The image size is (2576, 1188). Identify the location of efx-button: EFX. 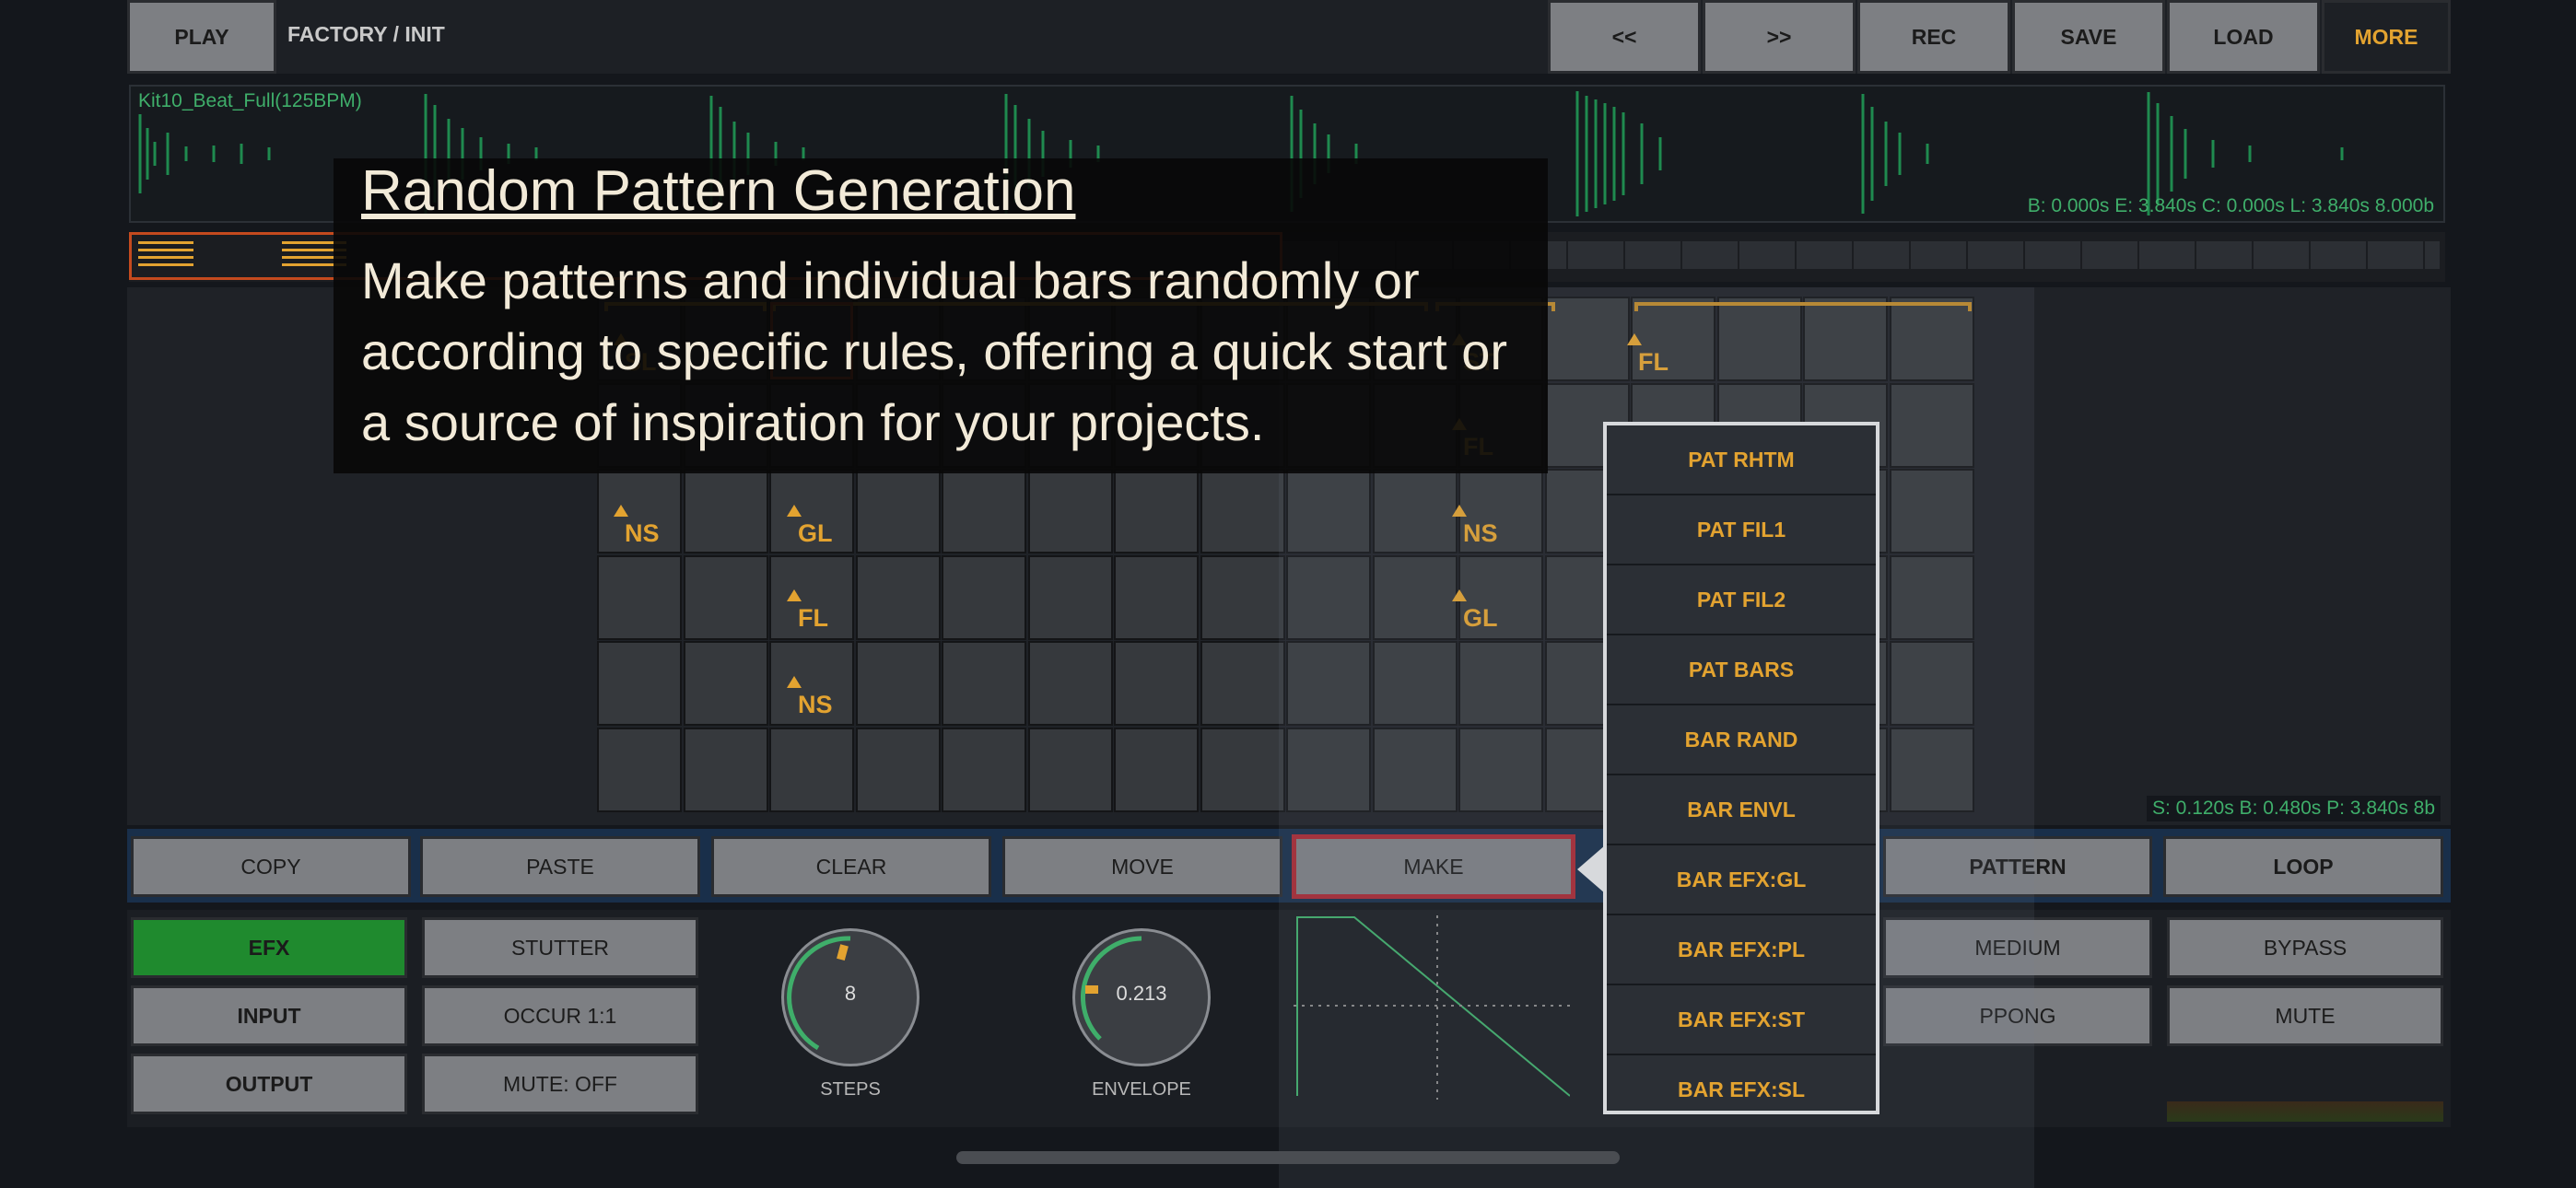
(269, 948).